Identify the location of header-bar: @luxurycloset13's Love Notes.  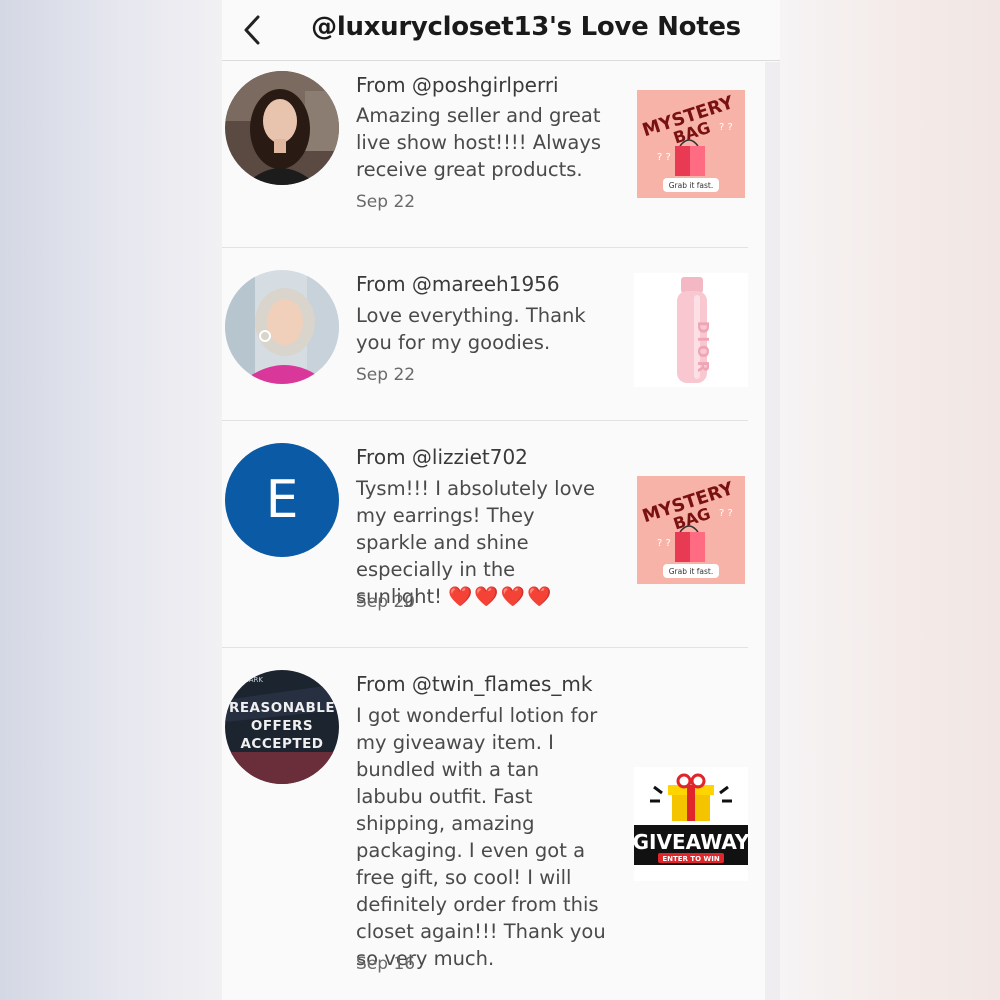
(501, 30).